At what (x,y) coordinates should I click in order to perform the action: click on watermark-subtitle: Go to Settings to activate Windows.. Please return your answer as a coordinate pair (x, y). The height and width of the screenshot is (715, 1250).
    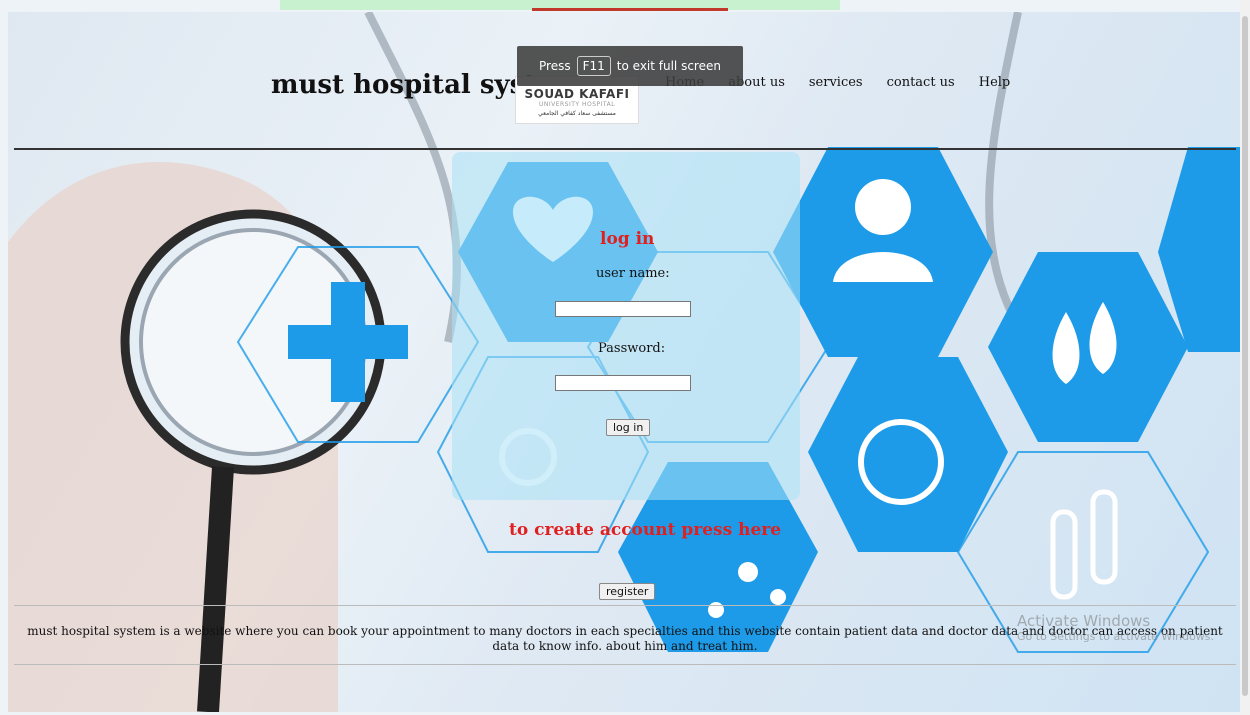
    Looking at the image, I should click on (1116, 636).